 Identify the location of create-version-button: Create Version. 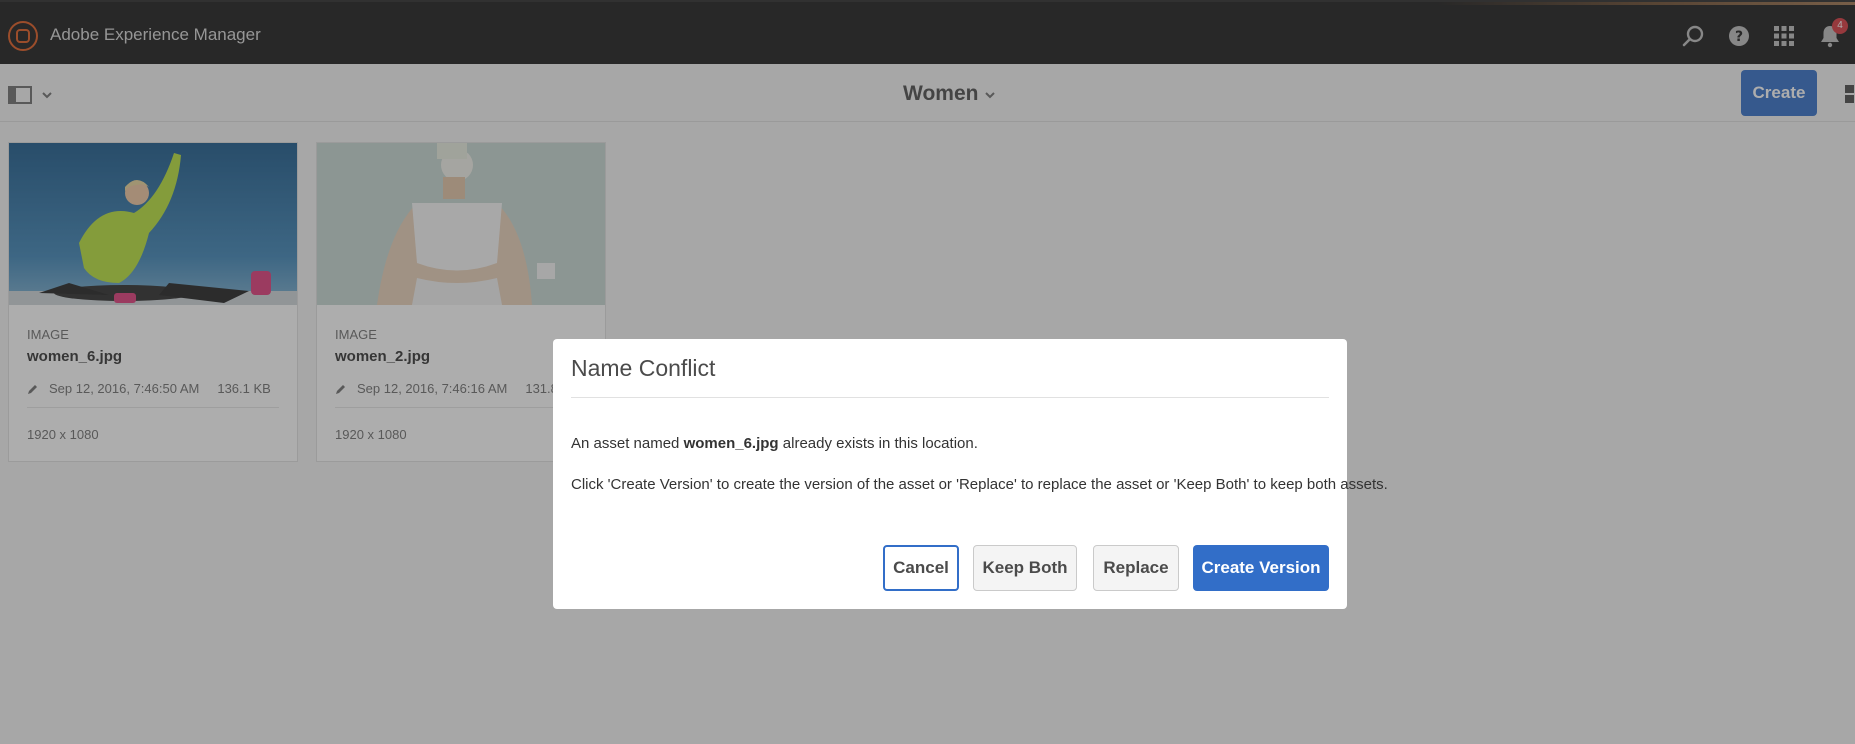
(1261, 568).